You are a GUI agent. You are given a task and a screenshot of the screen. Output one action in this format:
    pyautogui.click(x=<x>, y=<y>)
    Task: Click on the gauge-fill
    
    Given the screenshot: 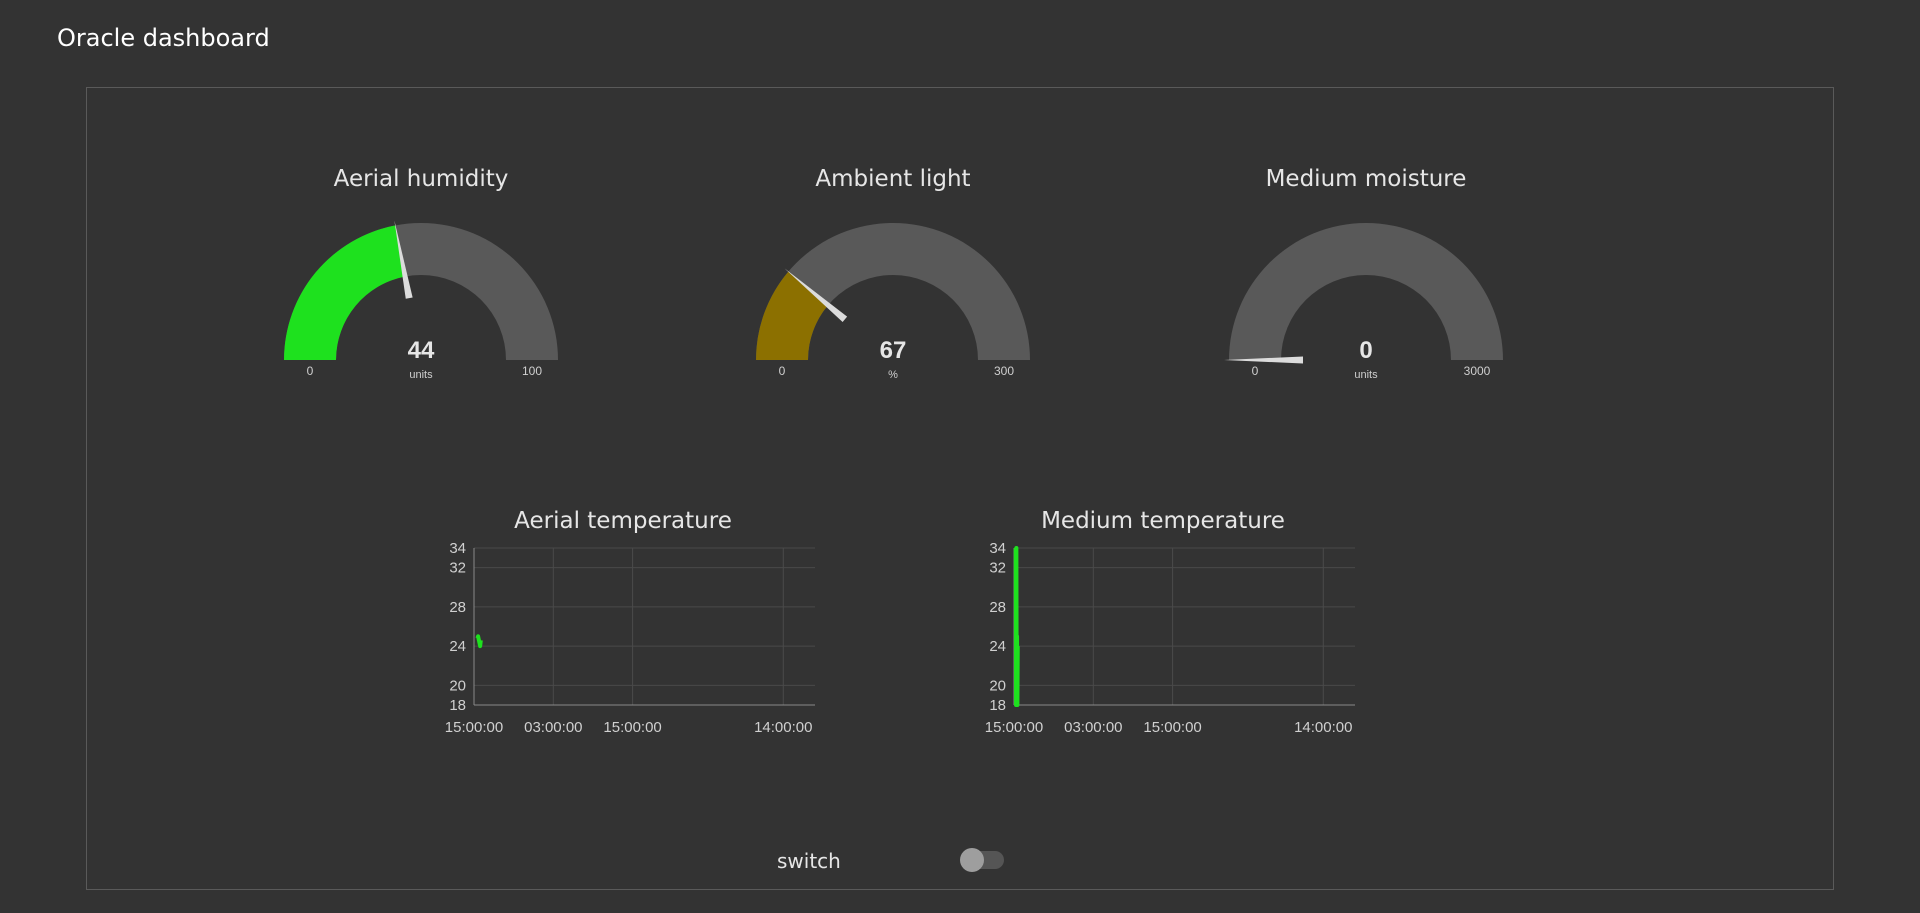 What is the action you would take?
    pyautogui.click(x=345, y=292)
    